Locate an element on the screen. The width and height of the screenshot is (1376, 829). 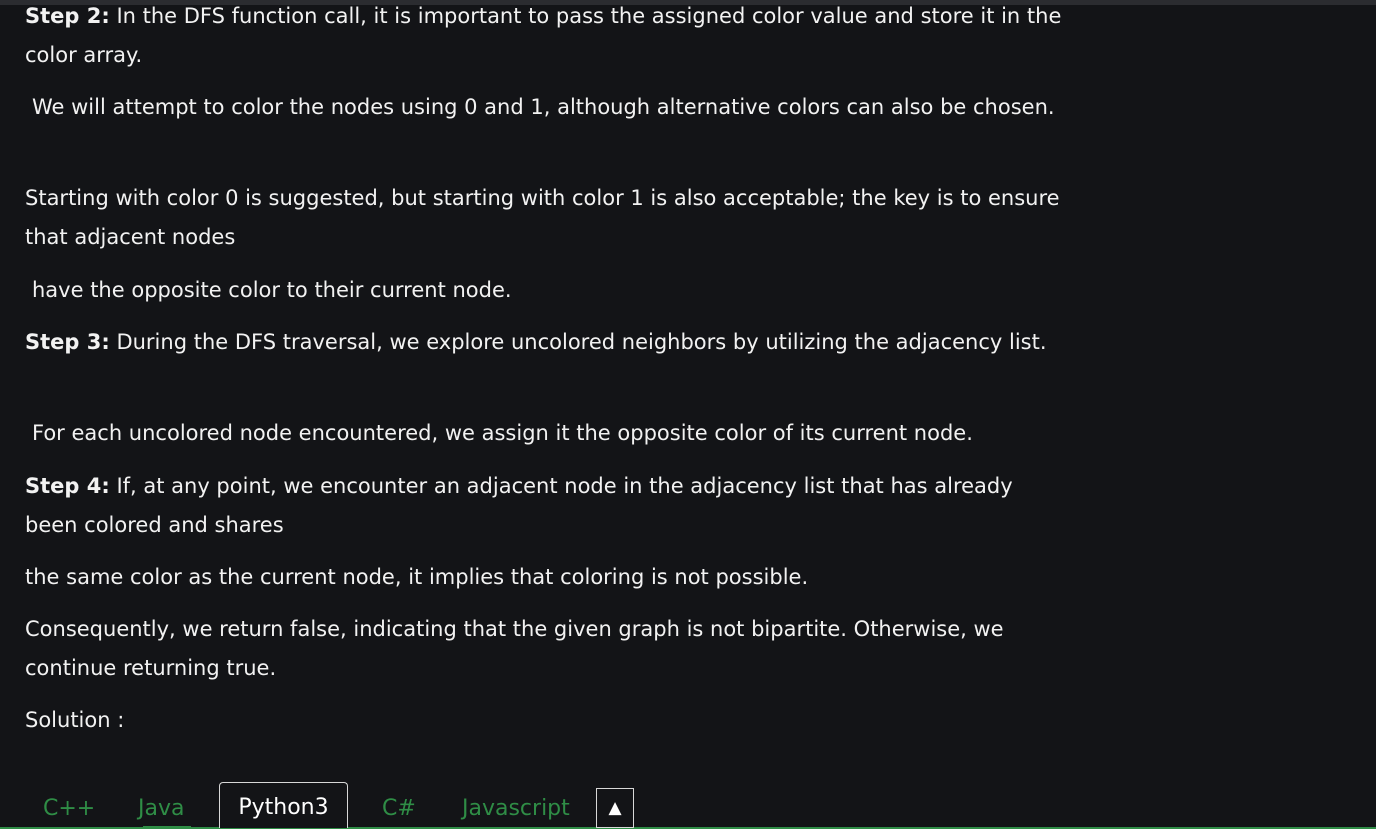
step3-label: Step 3: is located at coordinates (67, 342).